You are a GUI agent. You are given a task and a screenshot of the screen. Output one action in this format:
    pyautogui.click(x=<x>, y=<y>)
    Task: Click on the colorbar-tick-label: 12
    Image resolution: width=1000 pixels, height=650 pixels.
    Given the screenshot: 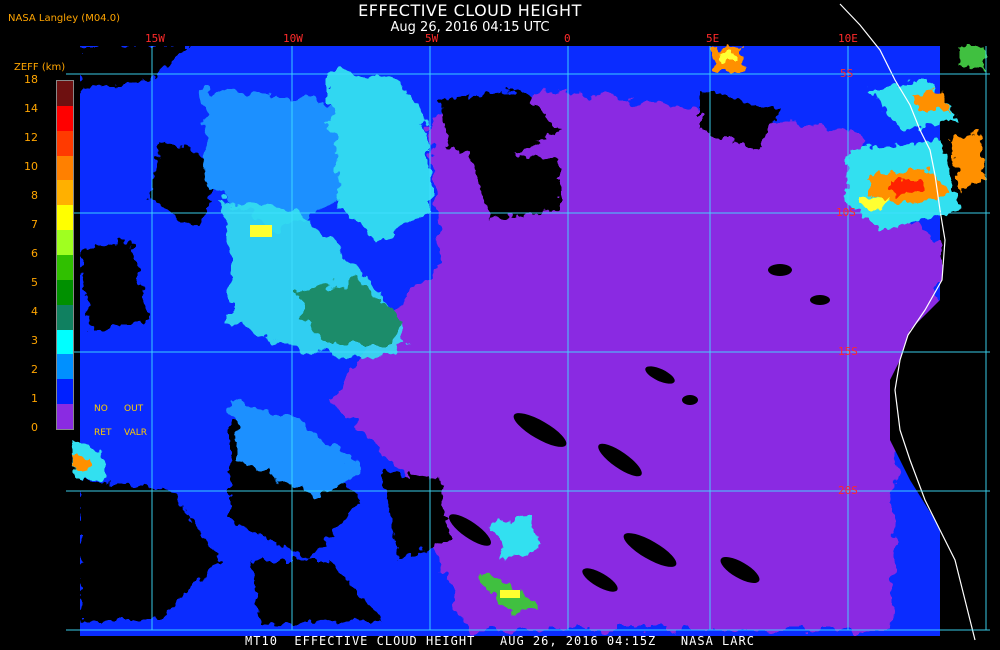 What is the action you would take?
    pyautogui.click(x=31, y=137)
    